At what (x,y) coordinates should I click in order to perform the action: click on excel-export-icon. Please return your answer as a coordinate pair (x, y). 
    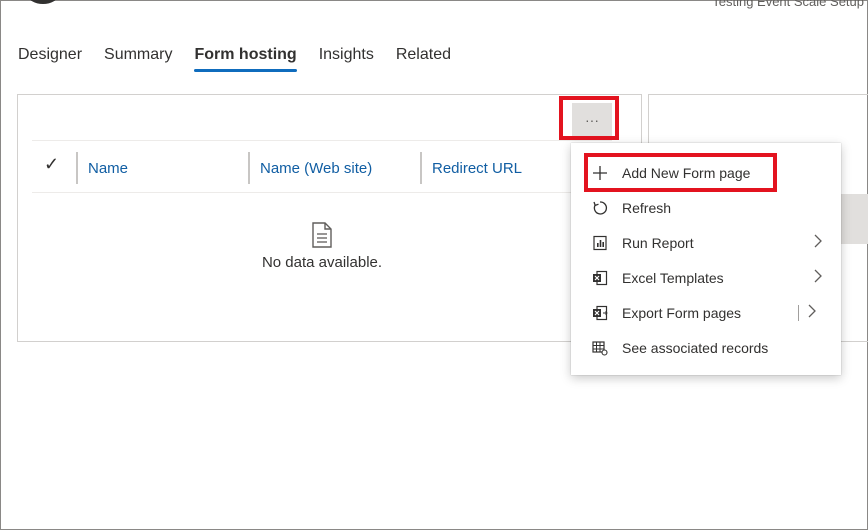
    Looking at the image, I should click on (600, 313).